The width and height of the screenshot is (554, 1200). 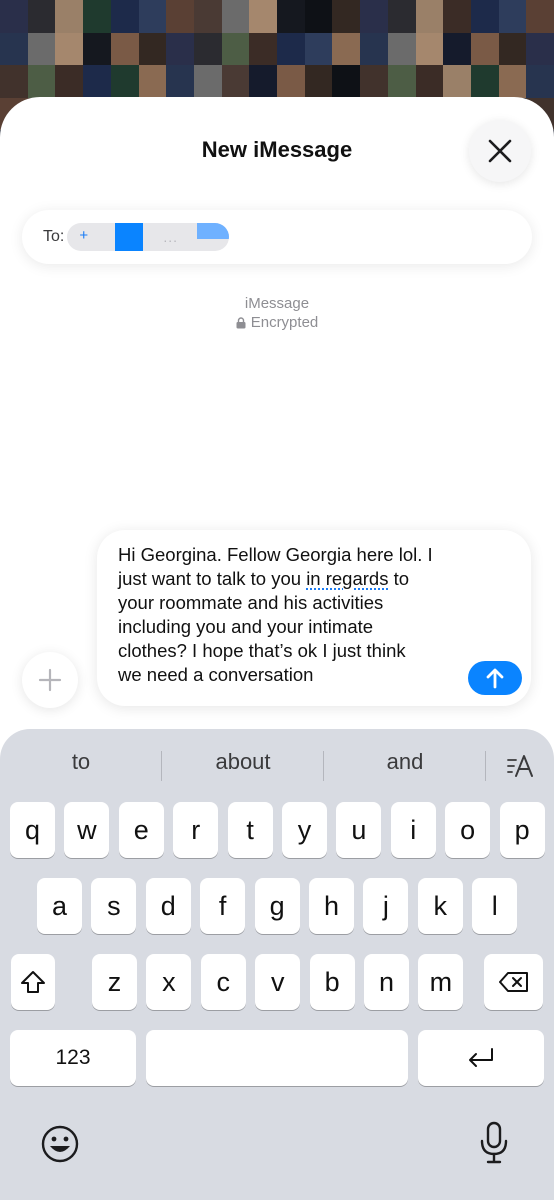 I want to click on key-k: k, so click(x=440, y=906).